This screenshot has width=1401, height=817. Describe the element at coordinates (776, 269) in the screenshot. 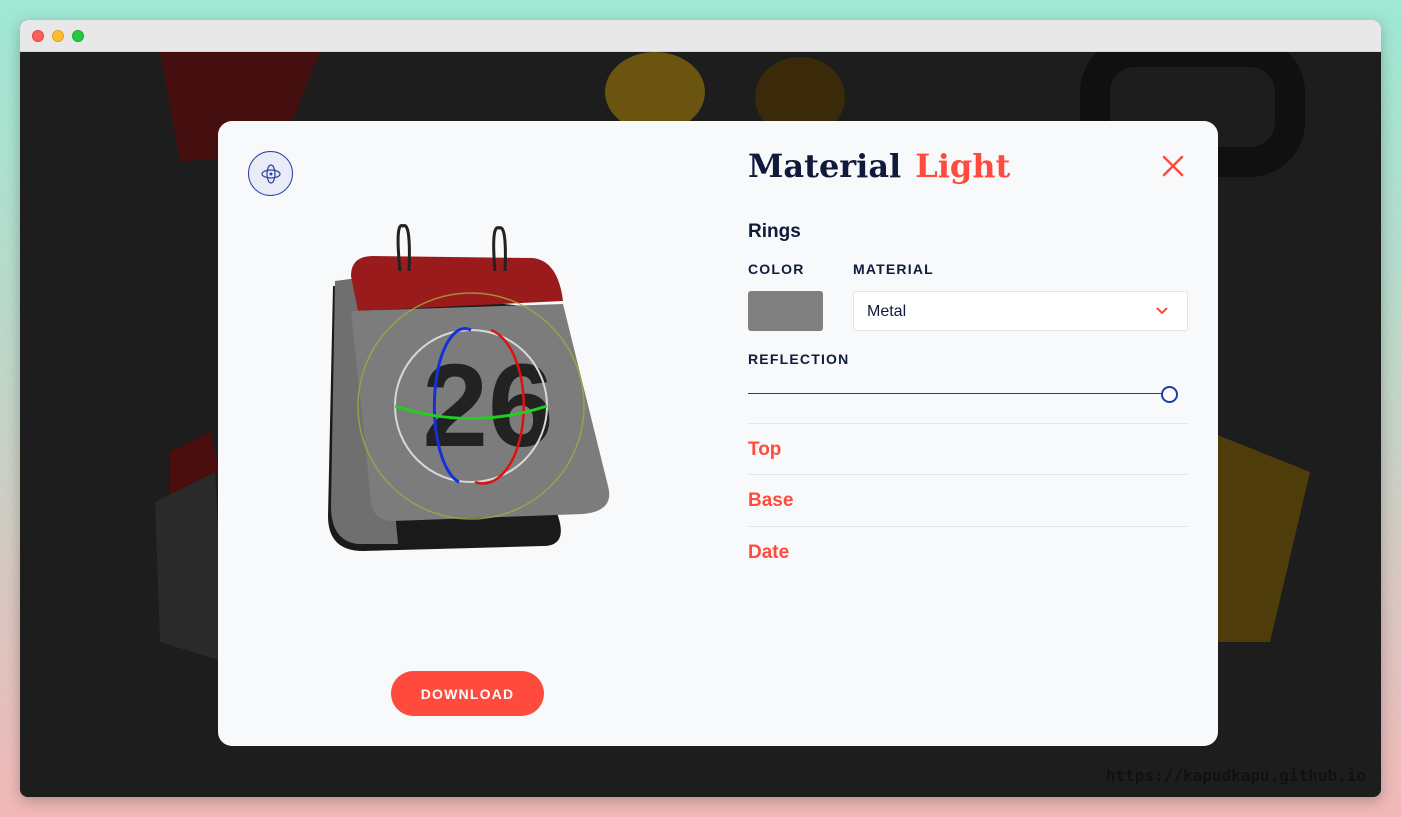

I see `color-label: COLOR` at that location.